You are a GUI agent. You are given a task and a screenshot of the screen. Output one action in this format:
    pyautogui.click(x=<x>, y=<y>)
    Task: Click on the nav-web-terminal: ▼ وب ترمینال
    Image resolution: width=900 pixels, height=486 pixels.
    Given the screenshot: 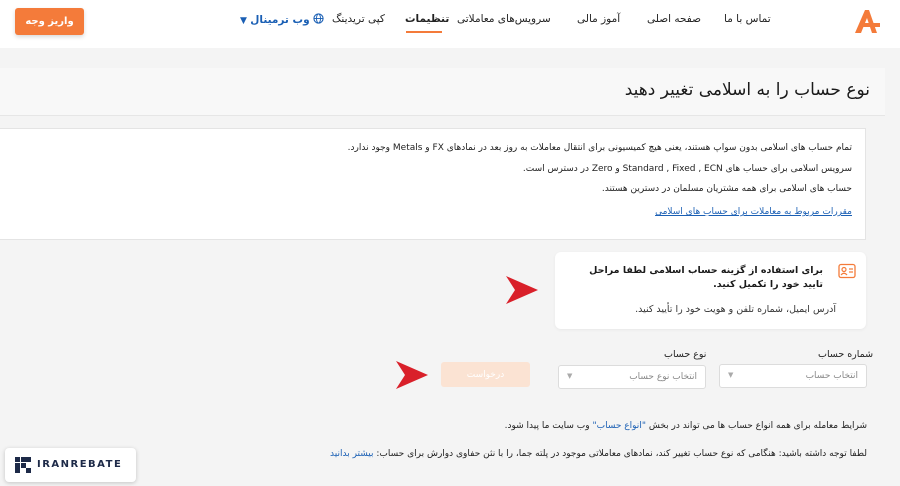 What is the action you would take?
    pyautogui.click(x=282, y=19)
    